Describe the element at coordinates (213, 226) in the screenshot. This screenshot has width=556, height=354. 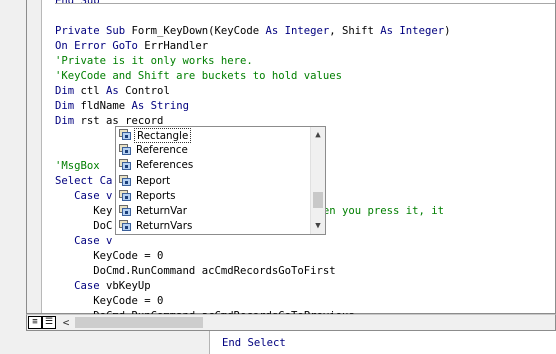
I see `autocomplete-item: ReturnVars` at that location.